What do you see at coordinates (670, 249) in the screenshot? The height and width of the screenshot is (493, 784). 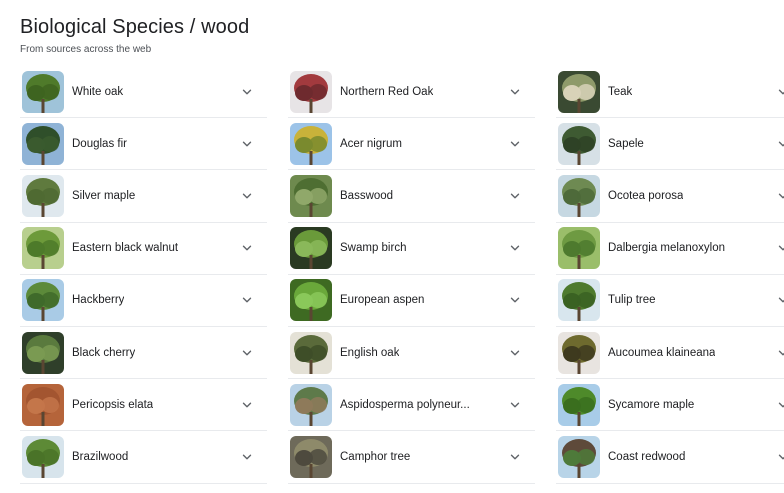 I see `list-item: Dalbergia melanoxylon` at bounding box center [670, 249].